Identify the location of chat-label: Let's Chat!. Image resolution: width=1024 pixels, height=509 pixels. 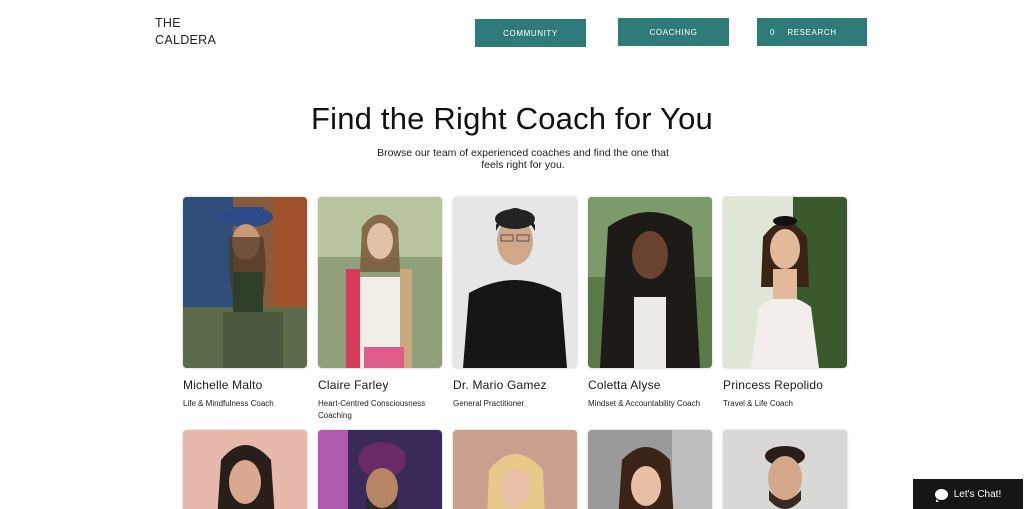
(977, 494).